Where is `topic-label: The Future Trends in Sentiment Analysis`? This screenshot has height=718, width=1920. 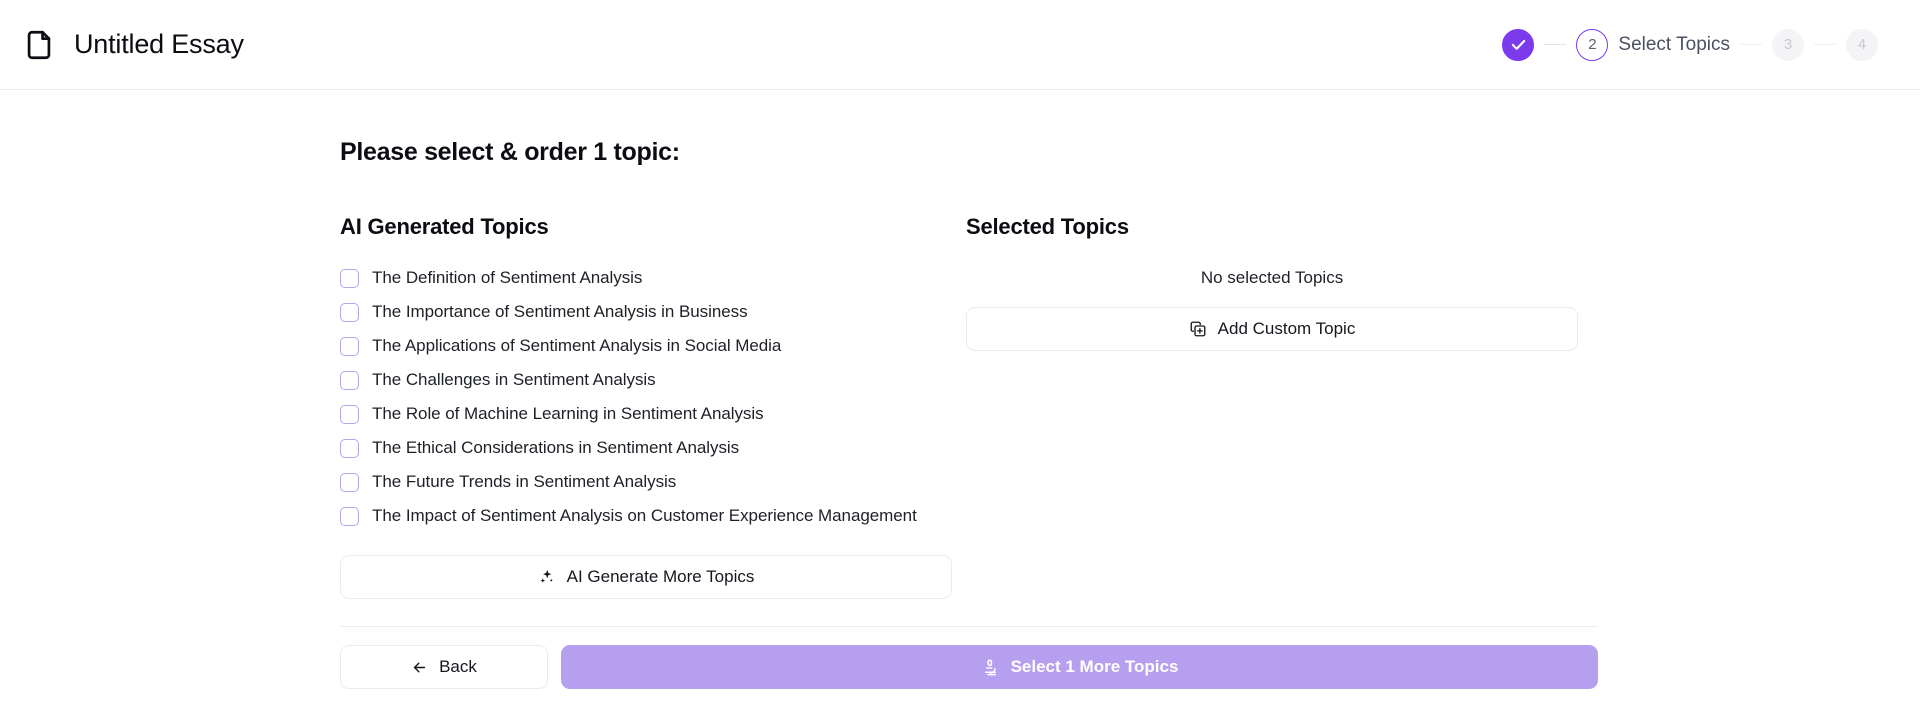
topic-label: The Future Trends in Sentiment Analysis is located at coordinates (524, 481).